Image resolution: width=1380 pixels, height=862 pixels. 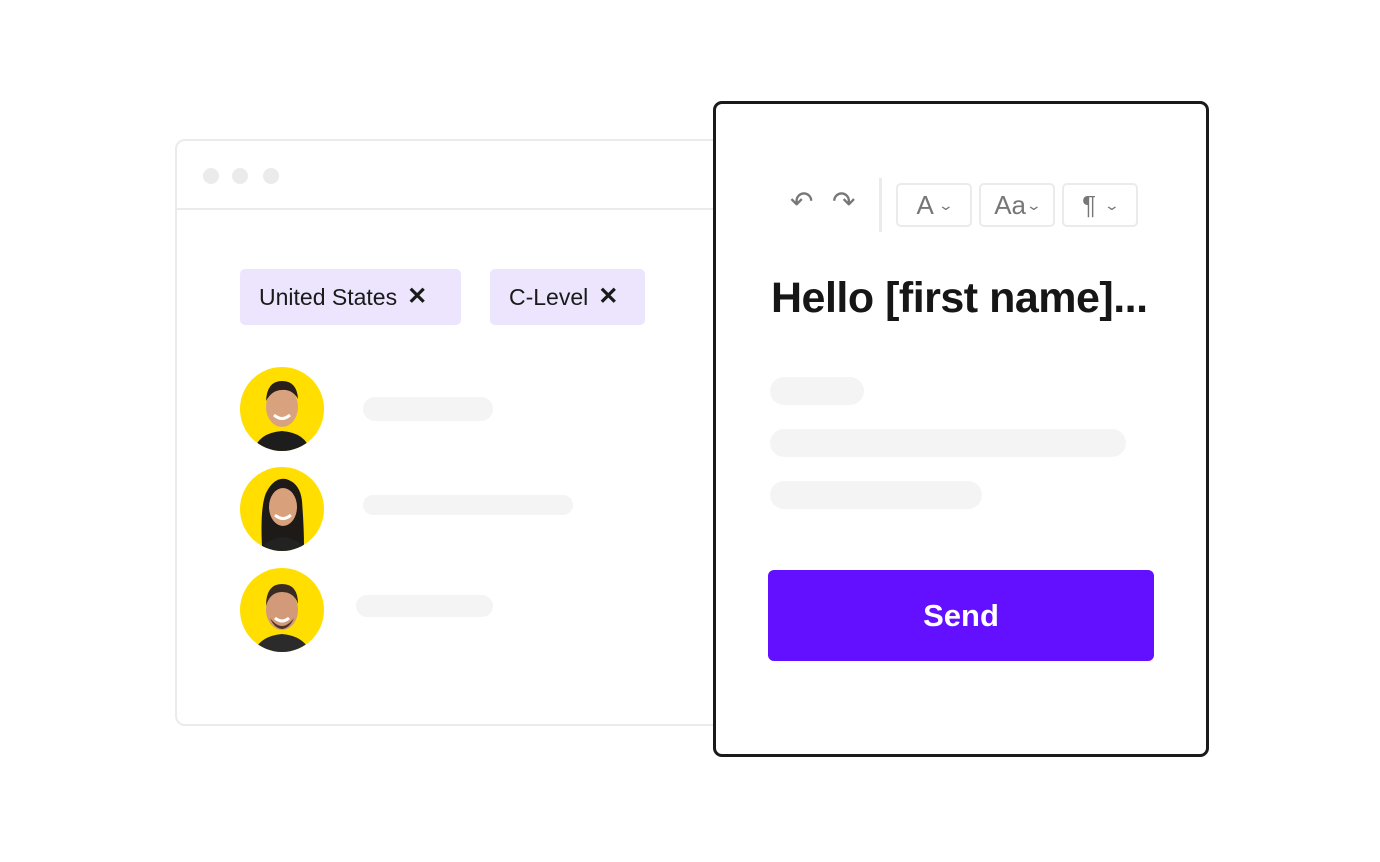 I want to click on paragraph-dropdown: ¶ ⌄, so click(x=1100, y=205).